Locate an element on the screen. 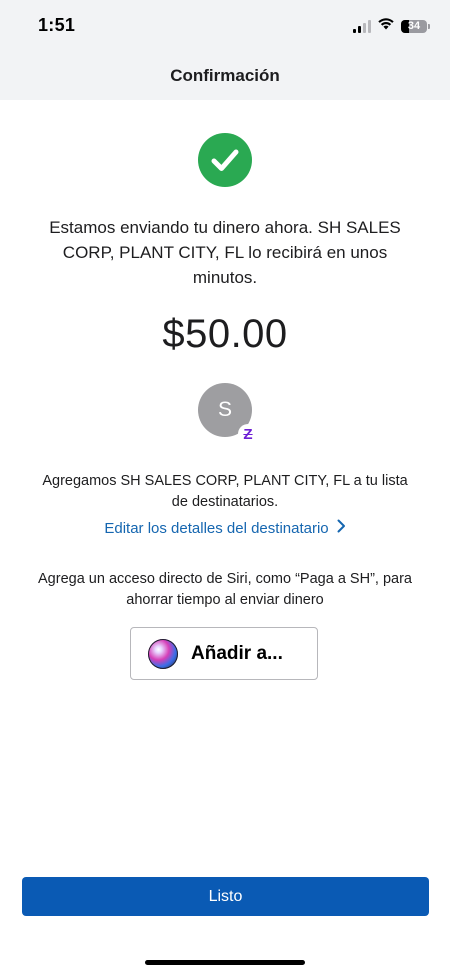 The height and width of the screenshot is (975, 450). wifi-icon is located at coordinates (386, 26).